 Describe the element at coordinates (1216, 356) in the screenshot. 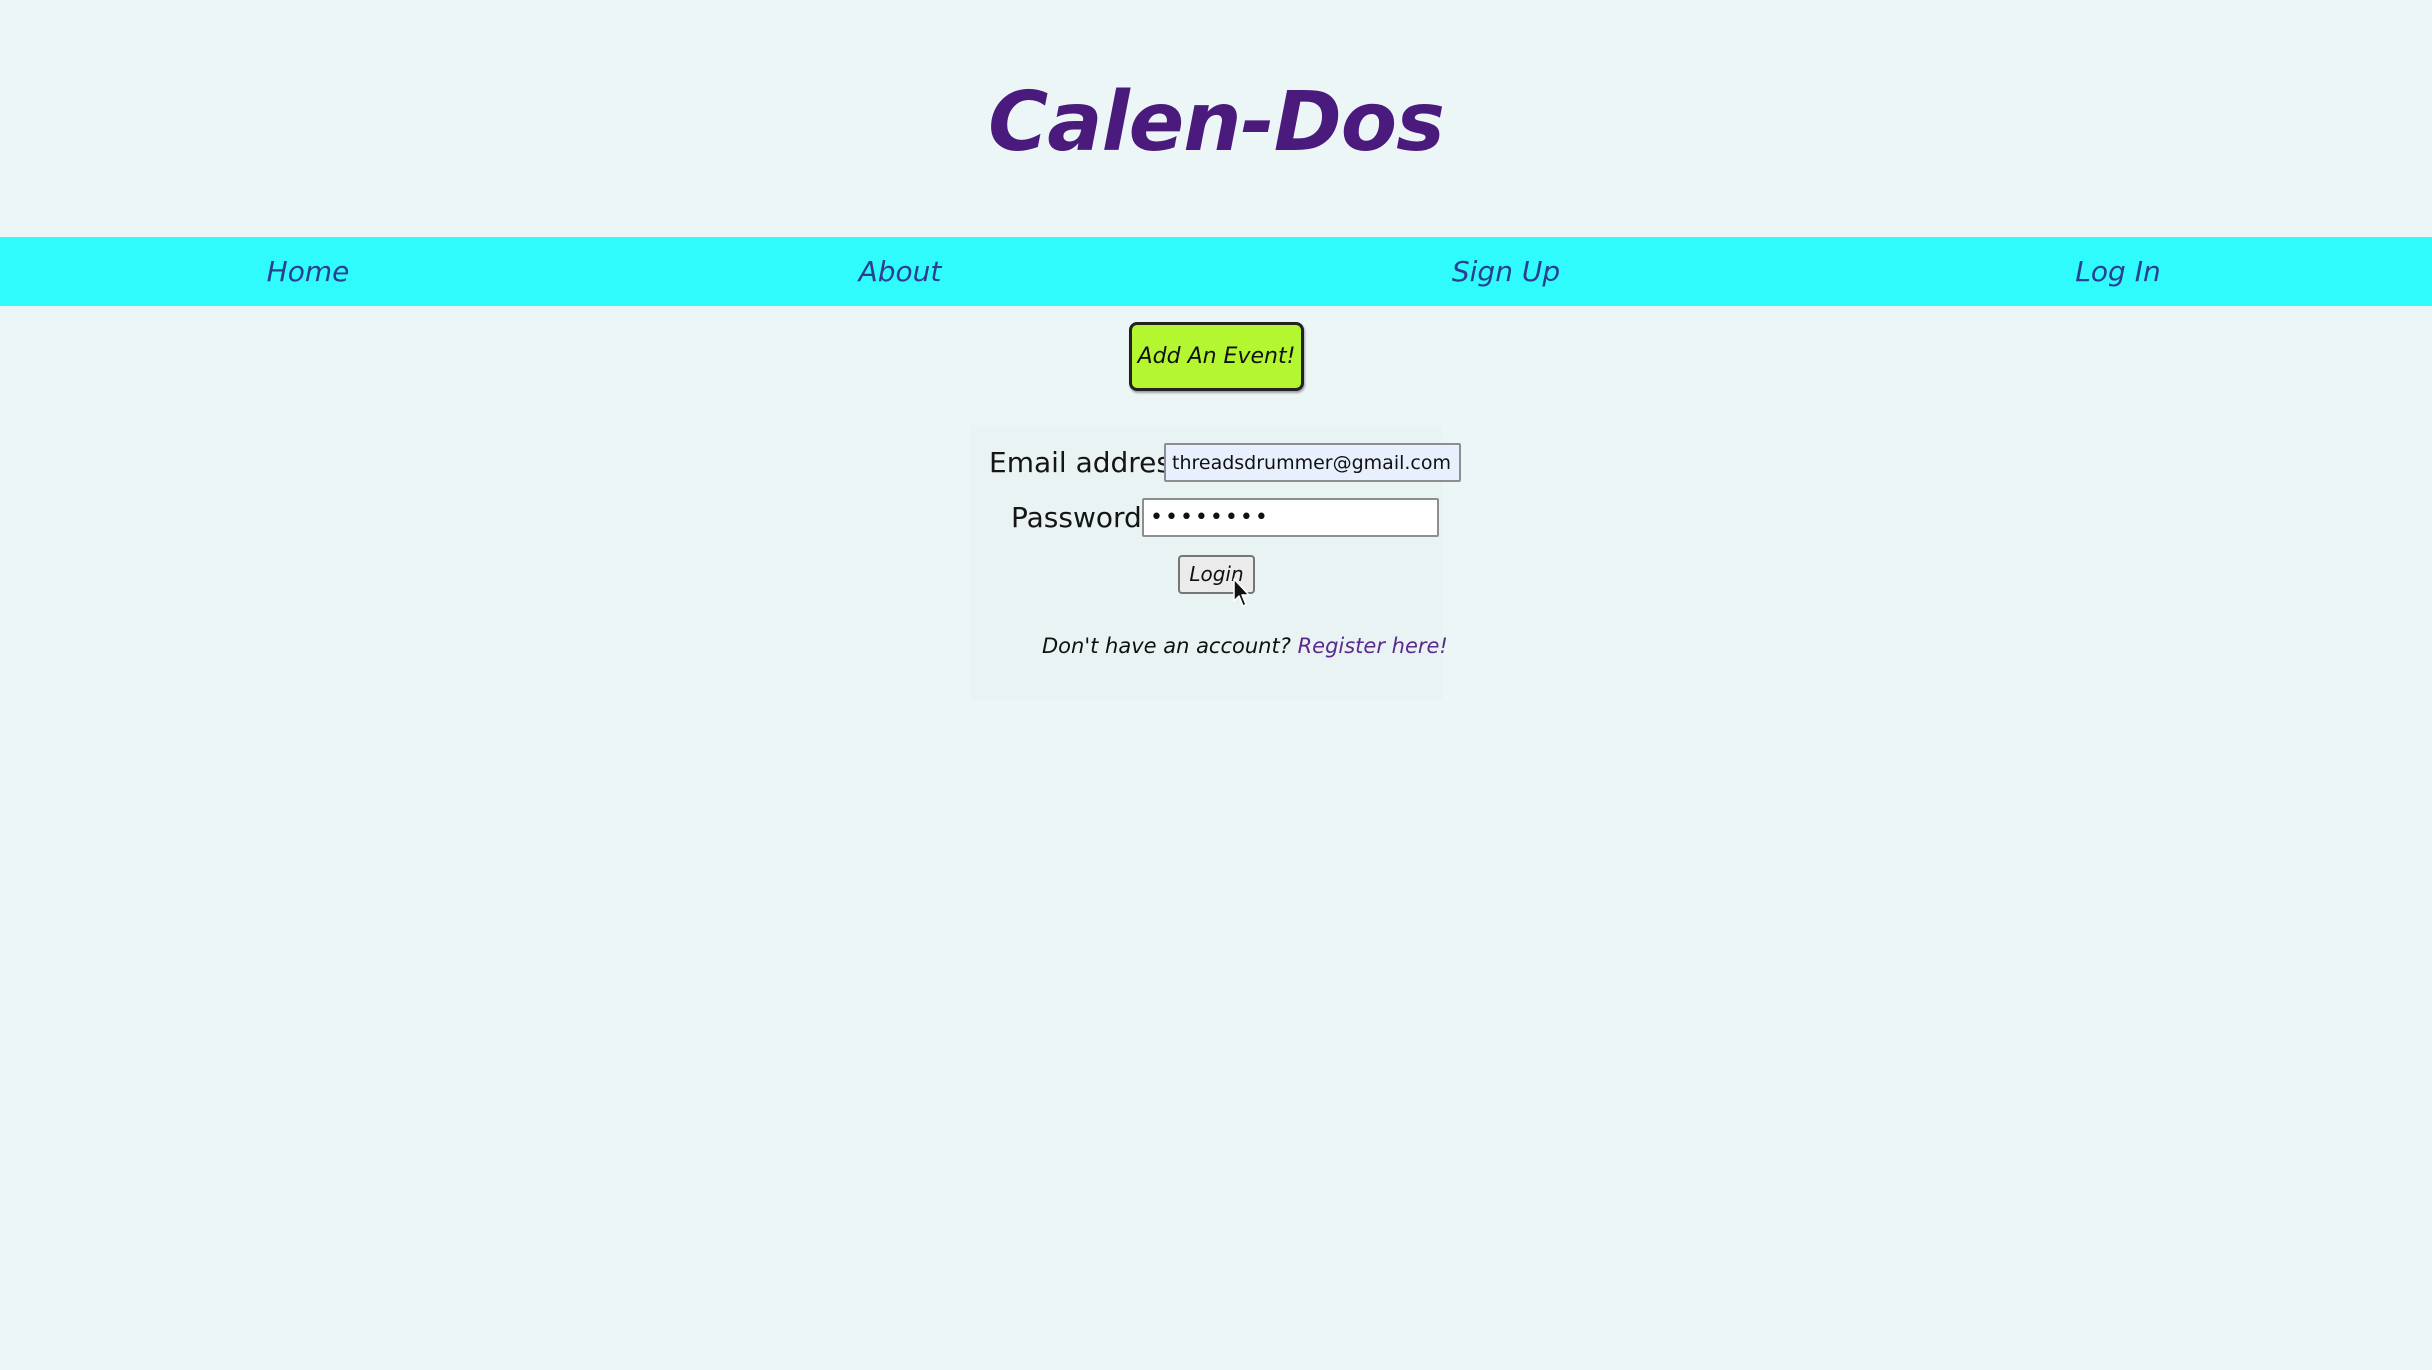

I see `add-event-button: Add An Event!` at that location.